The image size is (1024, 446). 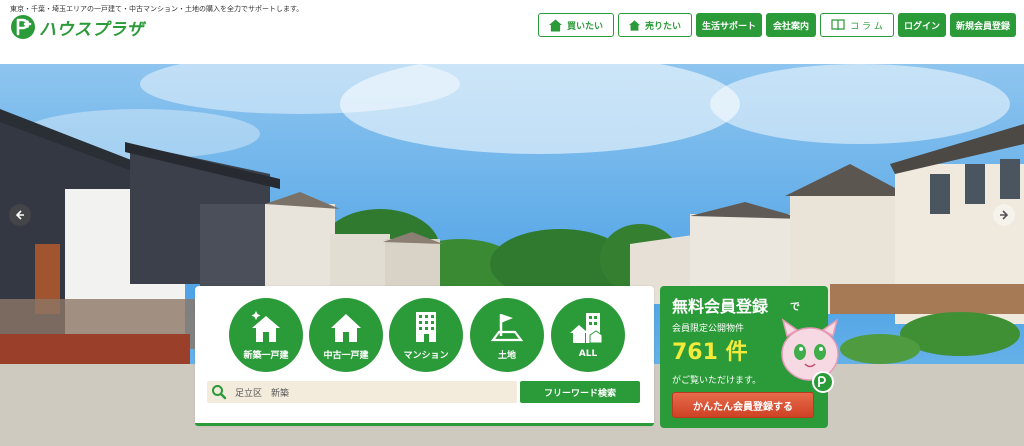 I want to click on slider-prev-button, so click(x=20, y=215).